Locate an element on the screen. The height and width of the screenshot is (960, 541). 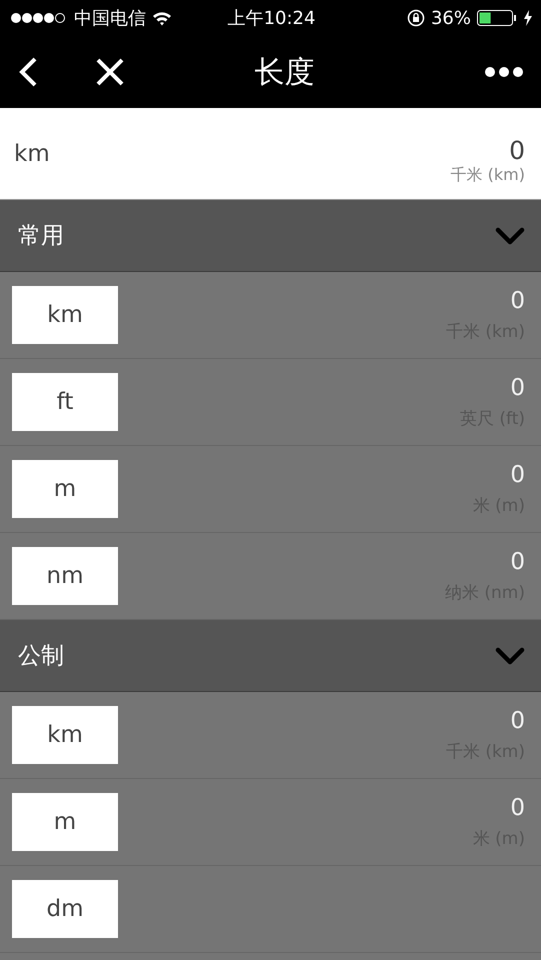
input-value: 0 is located at coordinates (517, 150).